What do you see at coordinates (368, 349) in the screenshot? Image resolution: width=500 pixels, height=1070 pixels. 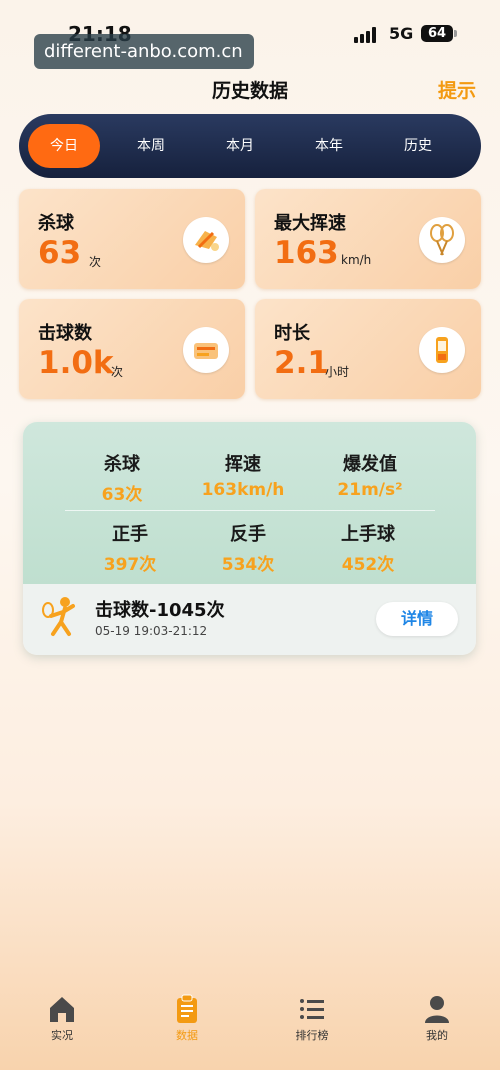 I see `stat-card-duration: 时长 2.1 小时` at bounding box center [368, 349].